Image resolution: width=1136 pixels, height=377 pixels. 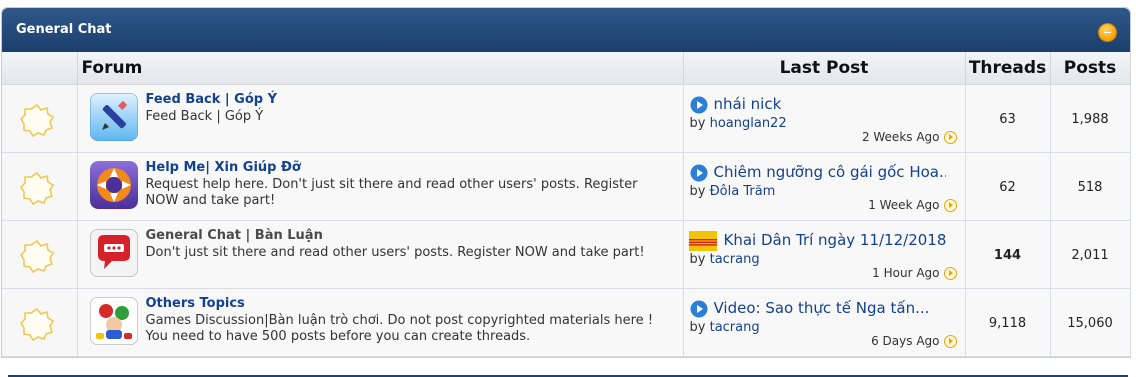 What do you see at coordinates (113, 253) in the screenshot?
I see `chat-bubble-icon` at bounding box center [113, 253].